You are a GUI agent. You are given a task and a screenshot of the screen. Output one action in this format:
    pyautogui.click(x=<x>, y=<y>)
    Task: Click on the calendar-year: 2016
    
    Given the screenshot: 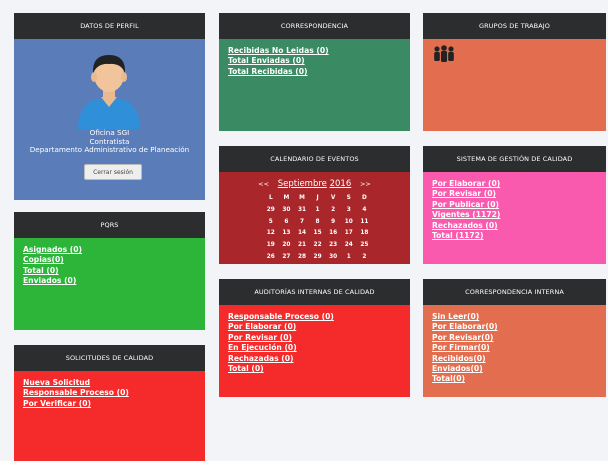 What is the action you would take?
    pyautogui.click(x=341, y=184)
    